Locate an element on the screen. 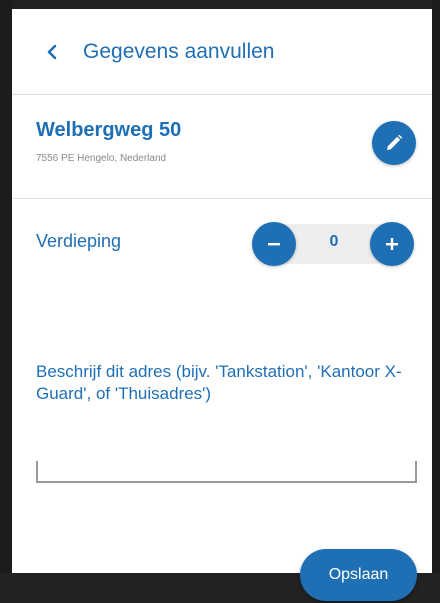 The width and height of the screenshot is (440, 603). pencil-icon is located at coordinates (394, 143).